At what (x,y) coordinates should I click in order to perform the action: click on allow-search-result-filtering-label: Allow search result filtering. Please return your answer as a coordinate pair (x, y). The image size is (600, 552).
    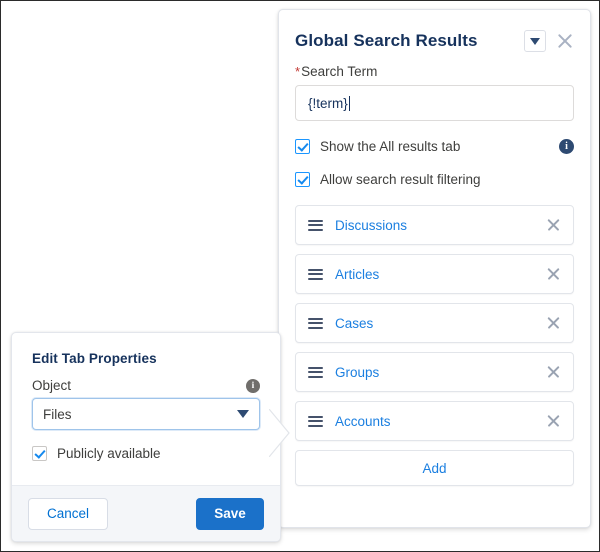
    Looking at the image, I should click on (400, 179).